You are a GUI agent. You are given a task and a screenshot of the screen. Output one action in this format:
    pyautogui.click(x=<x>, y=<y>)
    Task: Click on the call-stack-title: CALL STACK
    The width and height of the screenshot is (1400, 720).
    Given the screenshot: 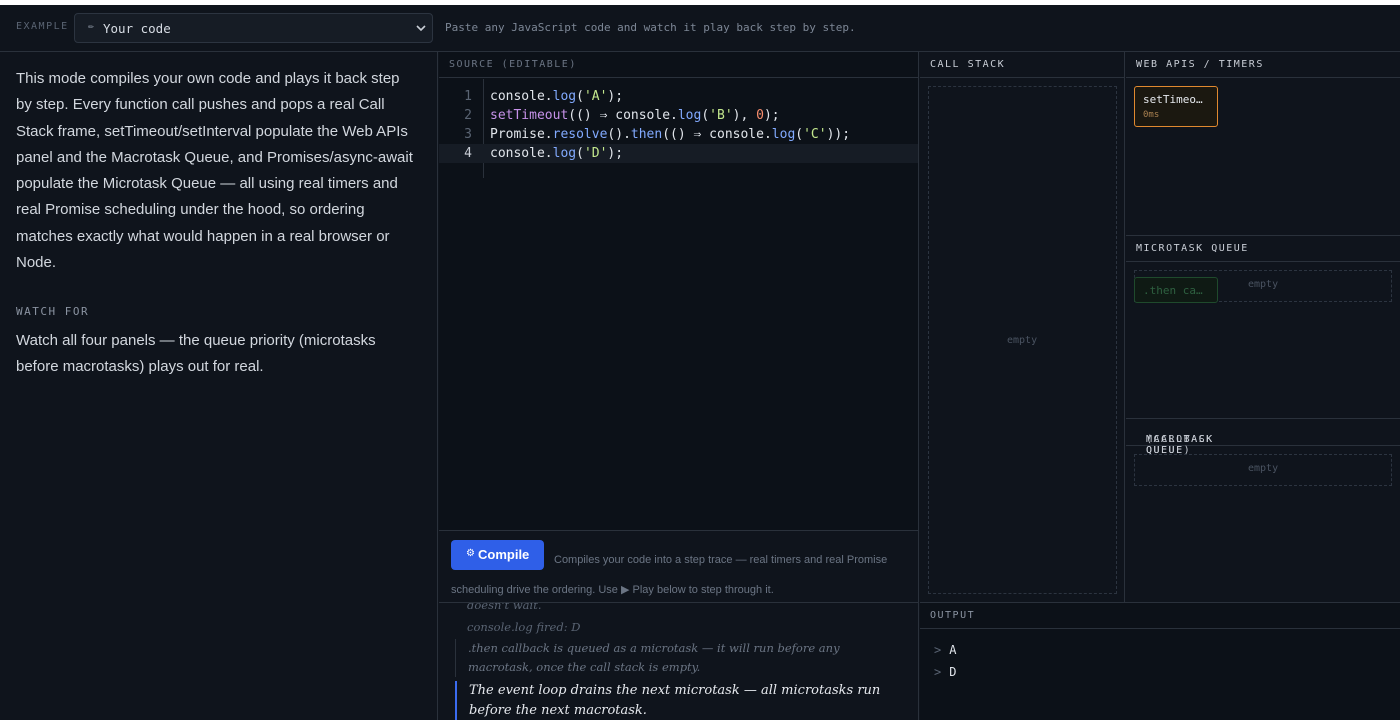 What is the action you would take?
    pyautogui.click(x=968, y=64)
    